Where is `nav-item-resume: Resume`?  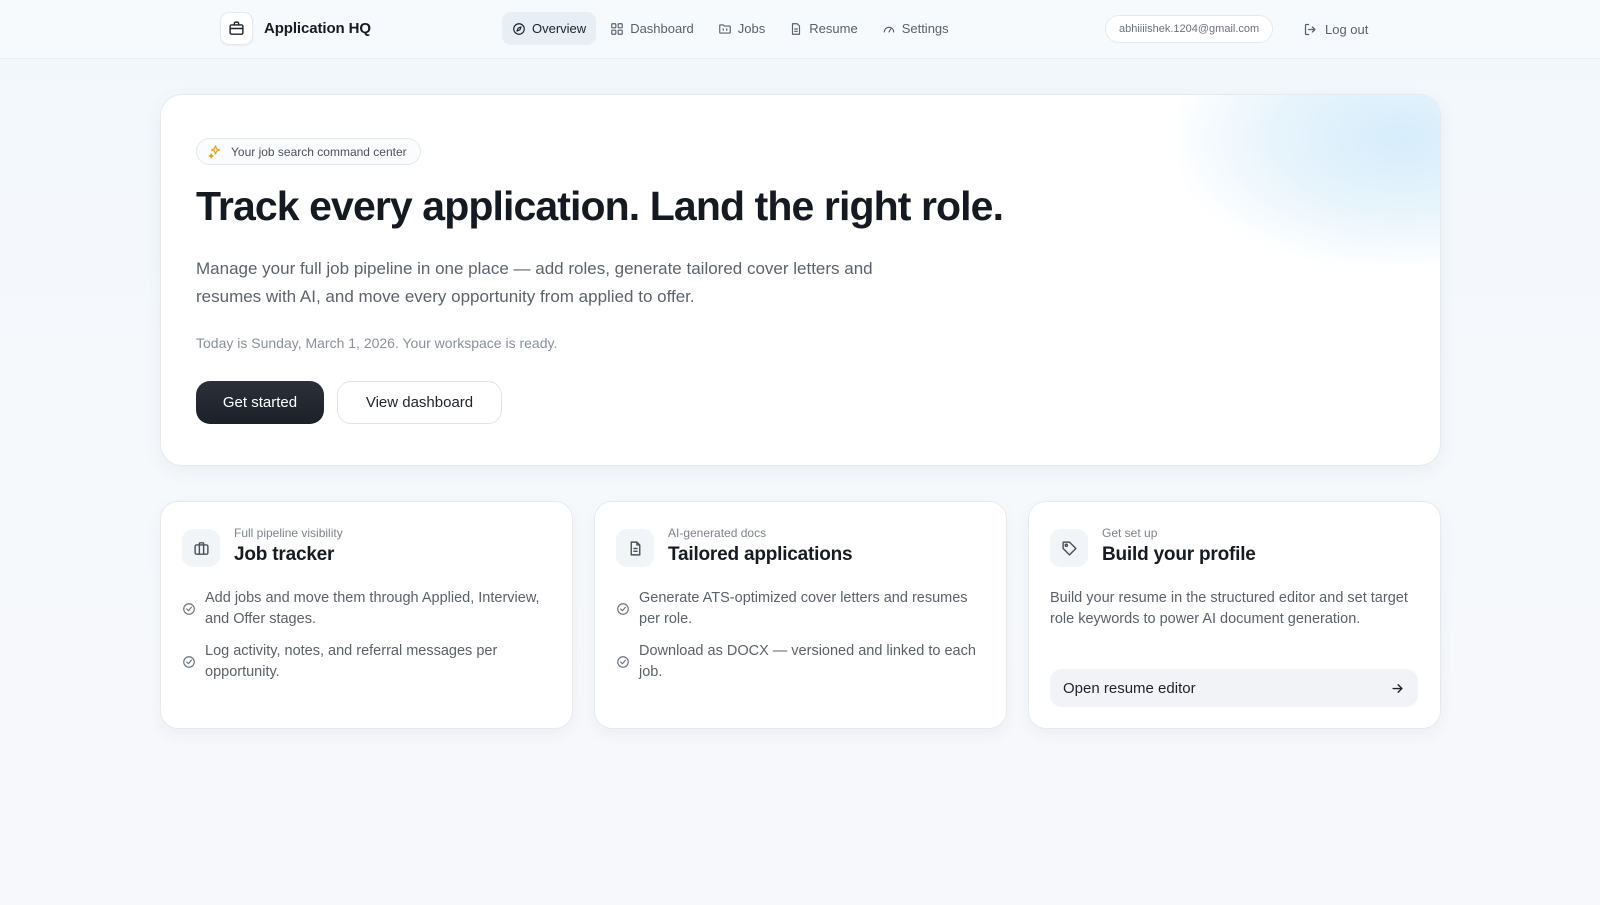 nav-item-resume: Resume is located at coordinates (823, 28).